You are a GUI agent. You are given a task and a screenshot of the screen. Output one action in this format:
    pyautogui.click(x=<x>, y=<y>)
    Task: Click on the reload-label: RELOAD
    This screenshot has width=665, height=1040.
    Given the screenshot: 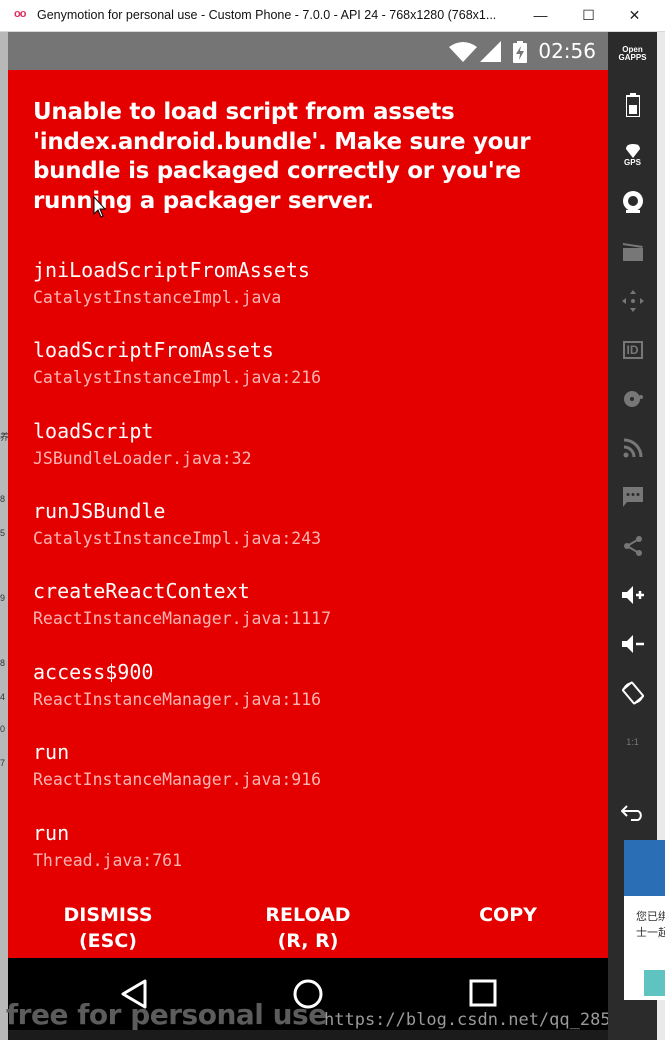 What is the action you would take?
    pyautogui.click(x=308, y=915)
    